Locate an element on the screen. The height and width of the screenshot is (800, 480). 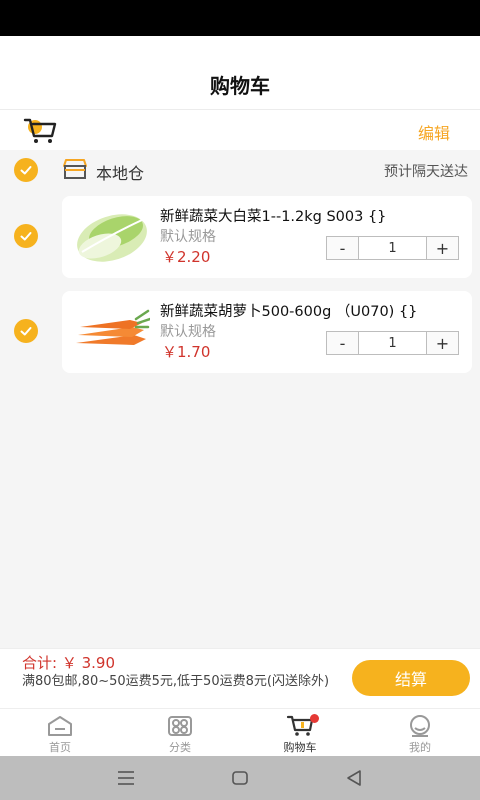
item-price: ￥1.70 is located at coordinates (186, 352).